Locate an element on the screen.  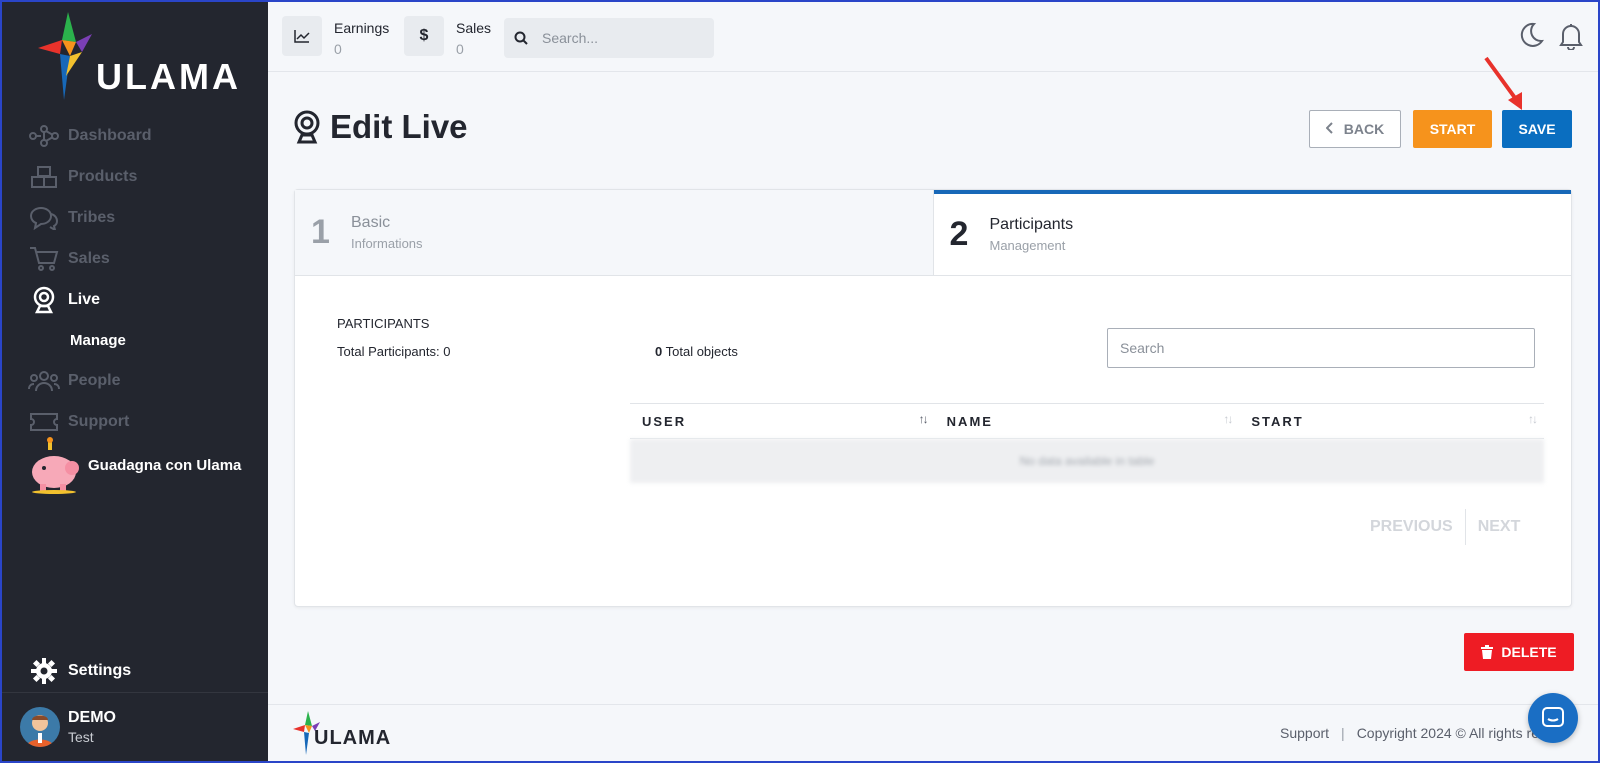
sidebar-item-tribes: Tribes is located at coordinates (135, 217).